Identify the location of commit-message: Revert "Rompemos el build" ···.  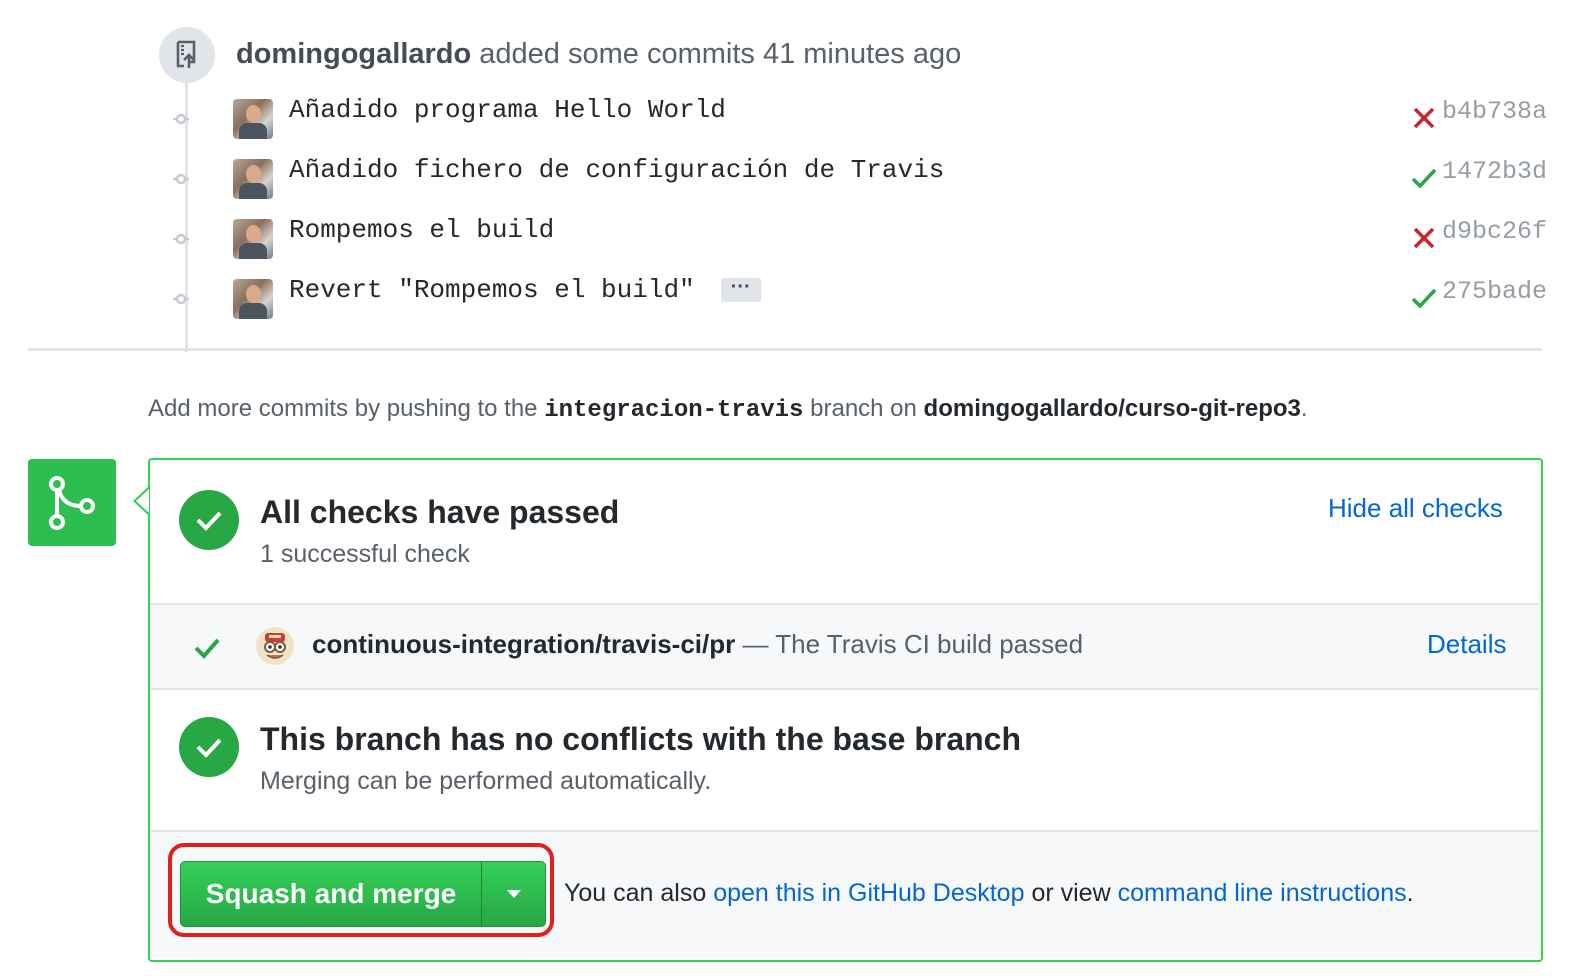
(525, 290).